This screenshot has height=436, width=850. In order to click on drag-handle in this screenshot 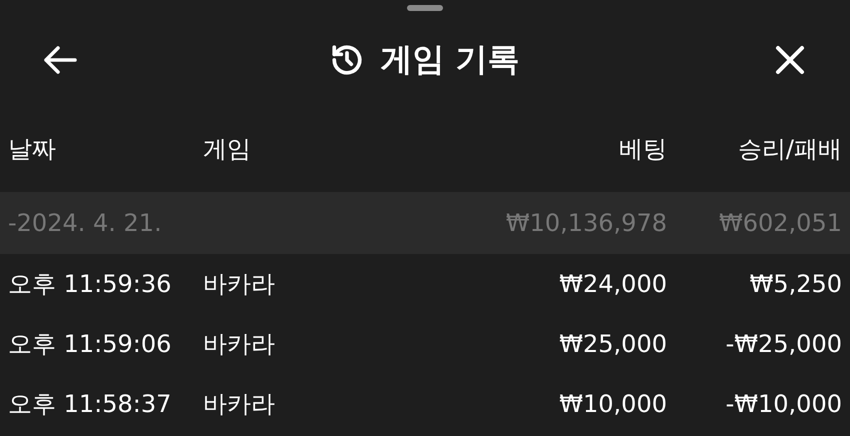, I will do `click(425, 8)`.